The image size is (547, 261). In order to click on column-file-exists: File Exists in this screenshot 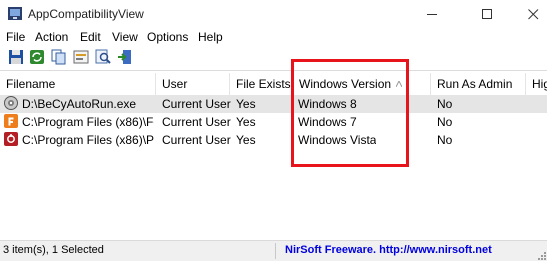, I will do `click(261, 84)`.